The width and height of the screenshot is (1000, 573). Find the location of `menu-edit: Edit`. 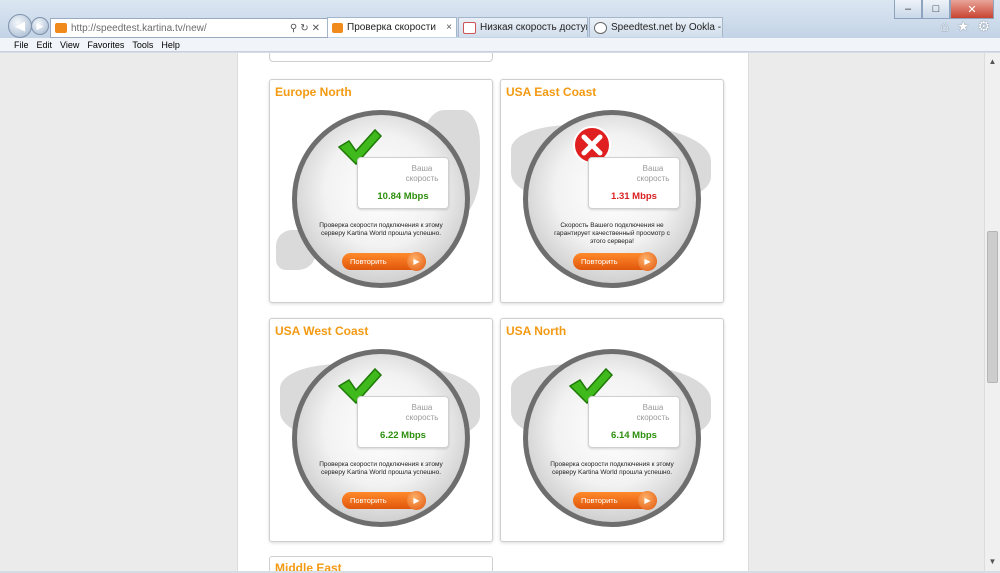

menu-edit: Edit is located at coordinates (45, 45).